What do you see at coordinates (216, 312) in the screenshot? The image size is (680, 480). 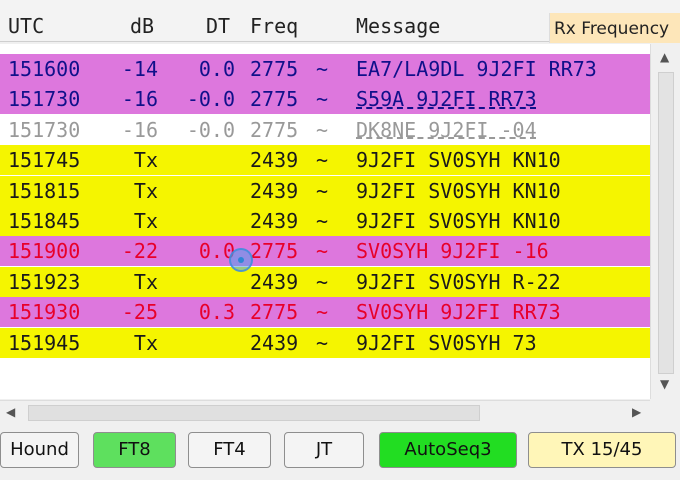 I see `row-dt: 0.3` at bounding box center [216, 312].